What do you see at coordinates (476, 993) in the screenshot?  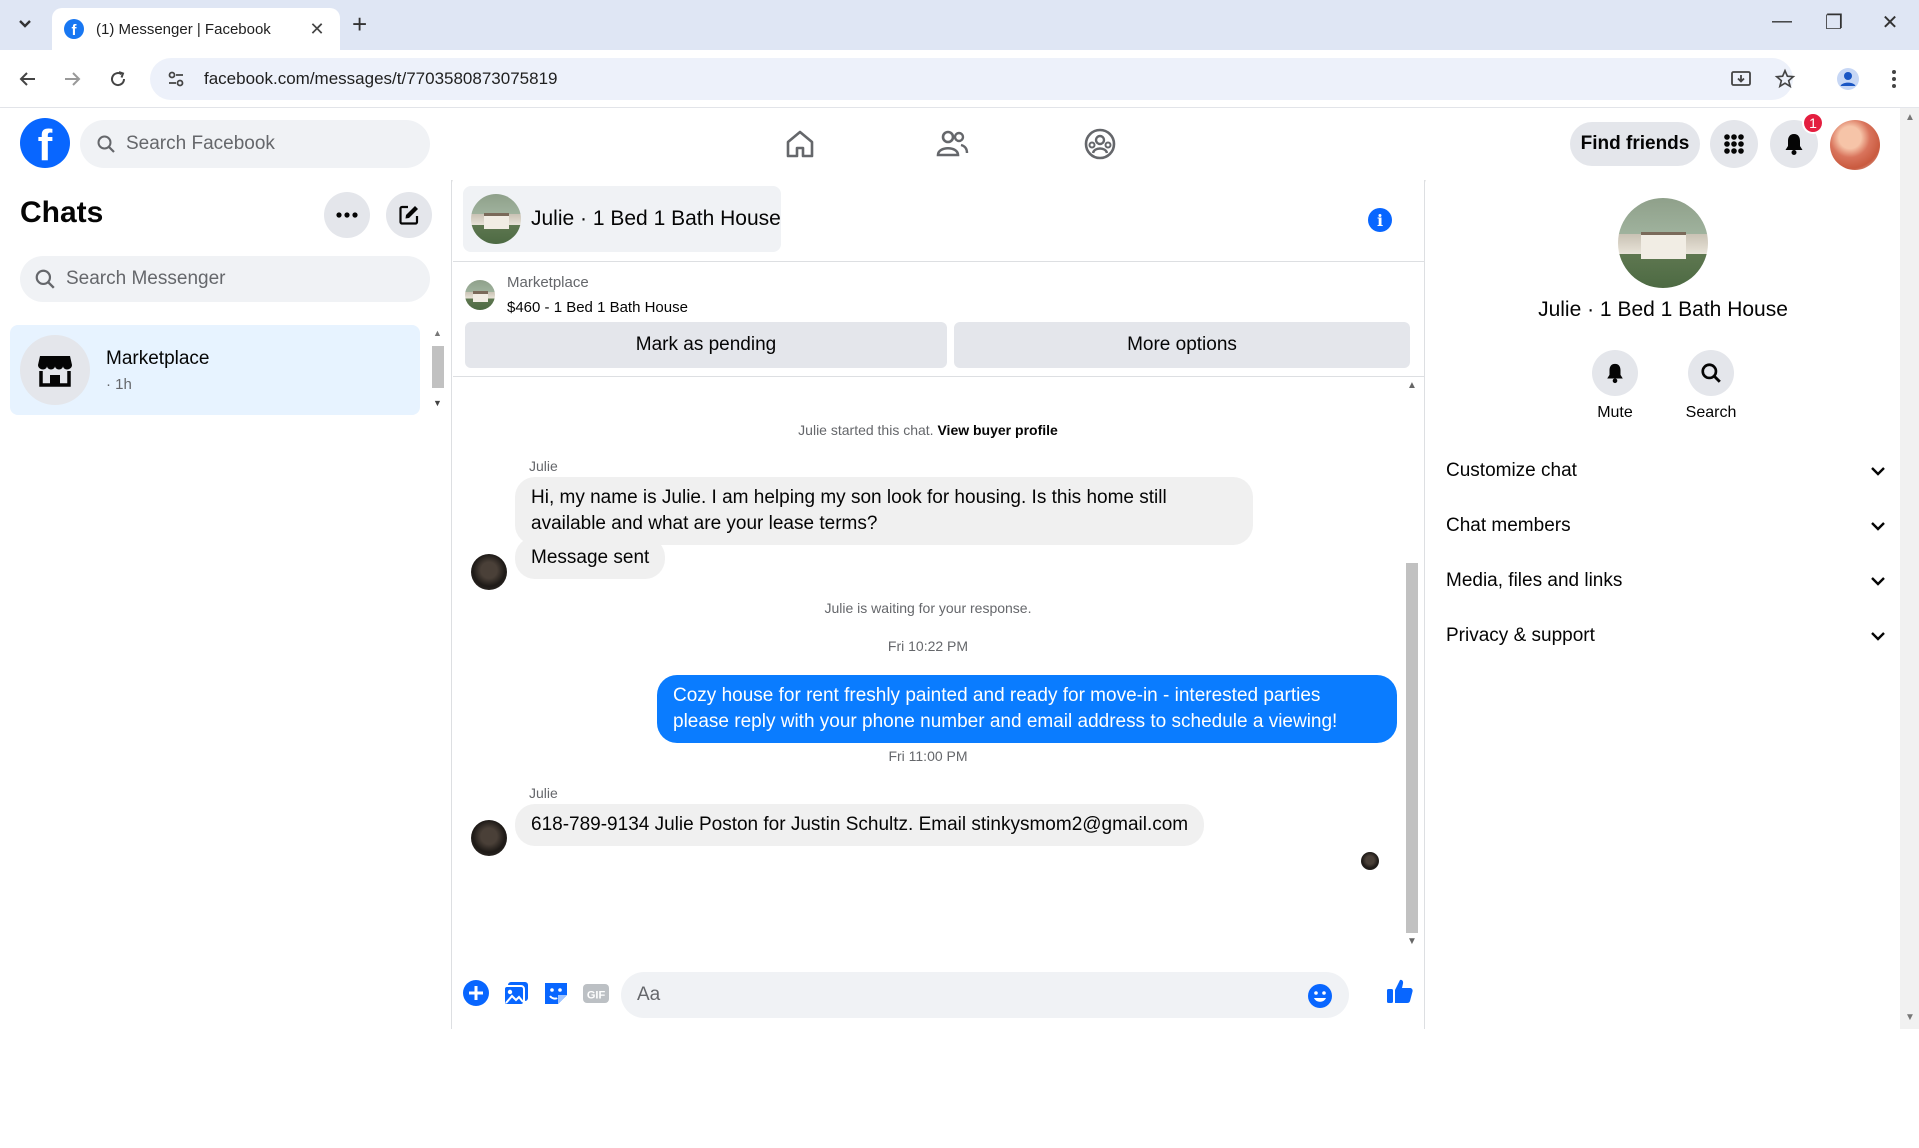 I see `plus-circle-icon` at bounding box center [476, 993].